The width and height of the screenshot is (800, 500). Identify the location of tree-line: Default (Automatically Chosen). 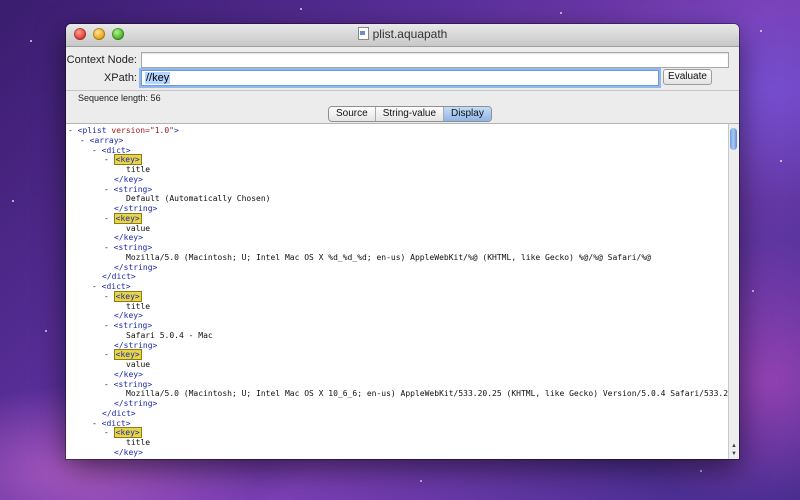
(198, 199).